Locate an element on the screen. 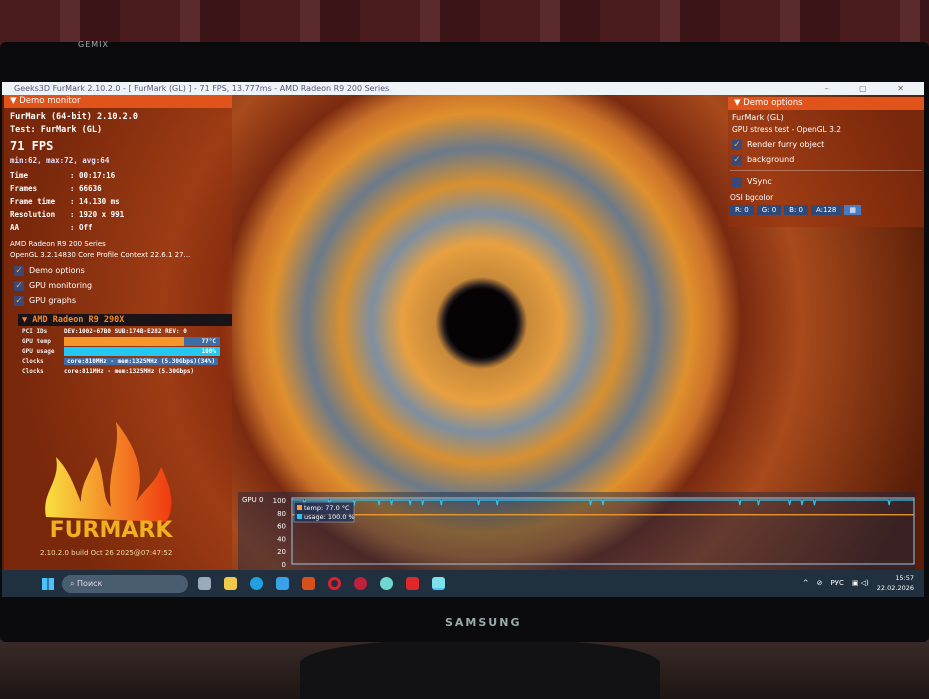 This screenshot has width=929, height=699. y-tick-label: 100 is located at coordinates (279, 501).